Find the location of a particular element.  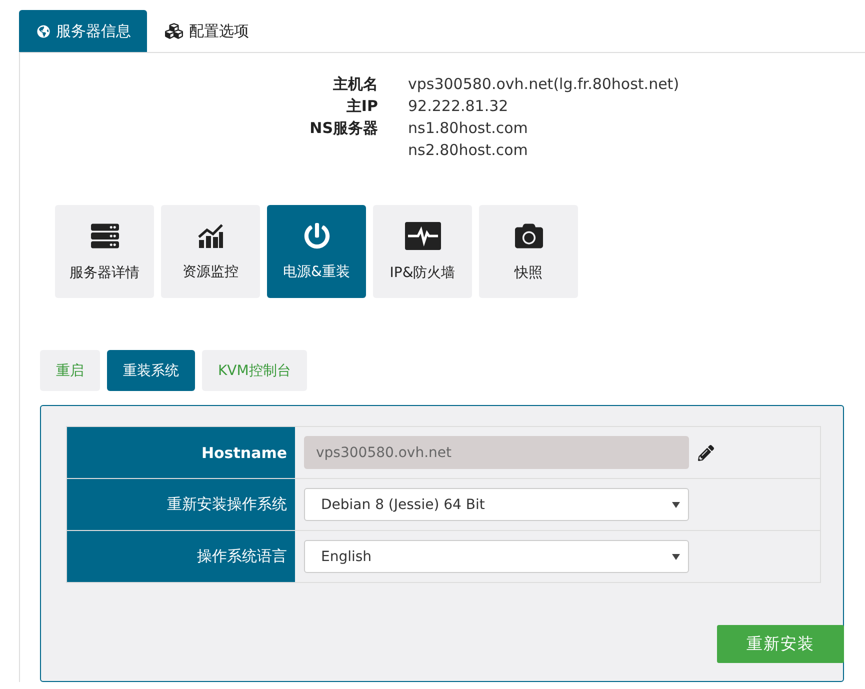

tab: 配置选项 is located at coordinates (206, 31).